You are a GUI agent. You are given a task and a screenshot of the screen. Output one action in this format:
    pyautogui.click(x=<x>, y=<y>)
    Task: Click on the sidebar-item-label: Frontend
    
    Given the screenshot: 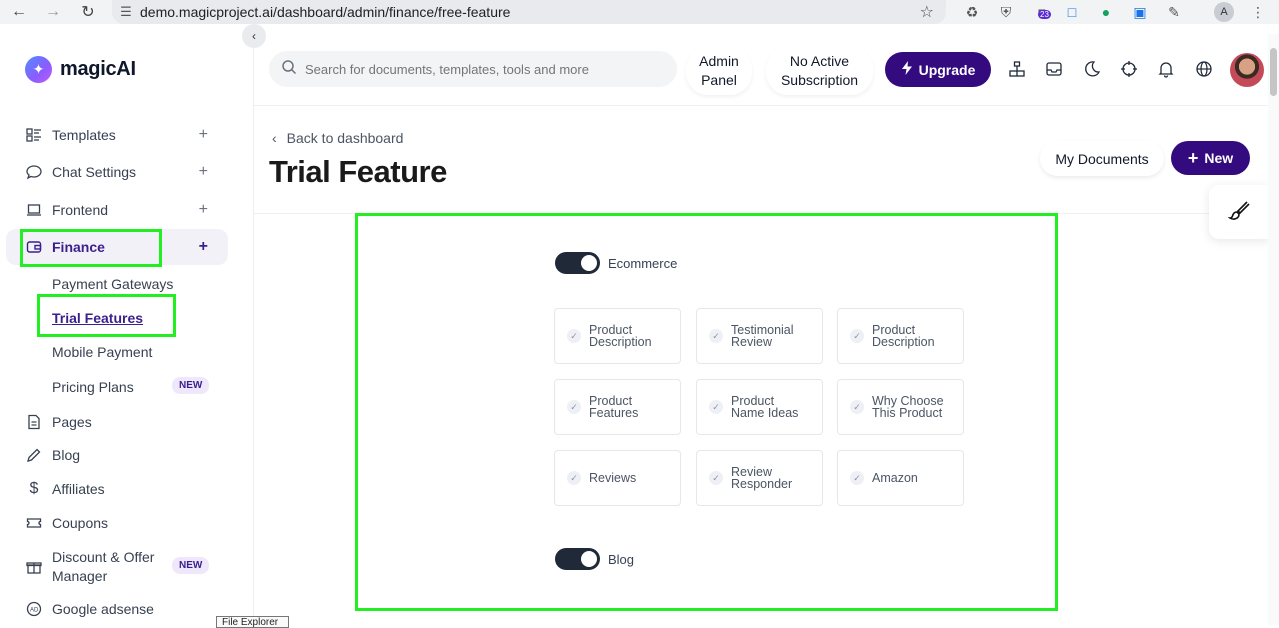 What is the action you would take?
    pyautogui.click(x=80, y=210)
    